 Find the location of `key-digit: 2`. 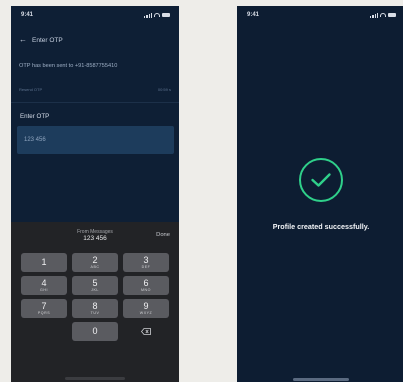

key-digit: 2 is located at coordinates (95, 259).